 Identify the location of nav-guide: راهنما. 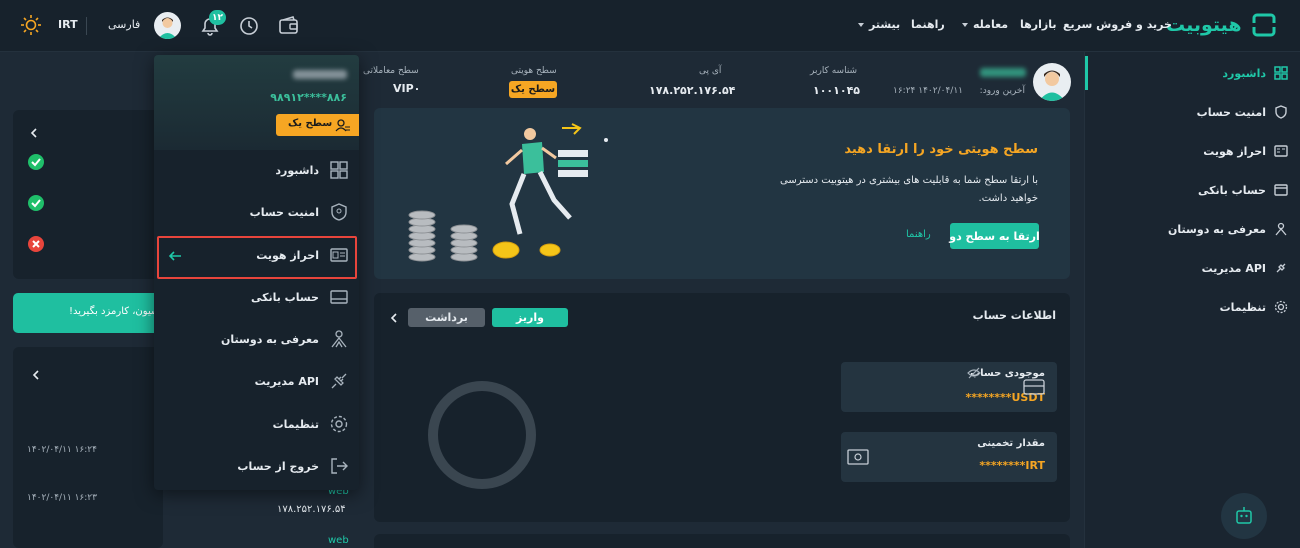
(928, 24).